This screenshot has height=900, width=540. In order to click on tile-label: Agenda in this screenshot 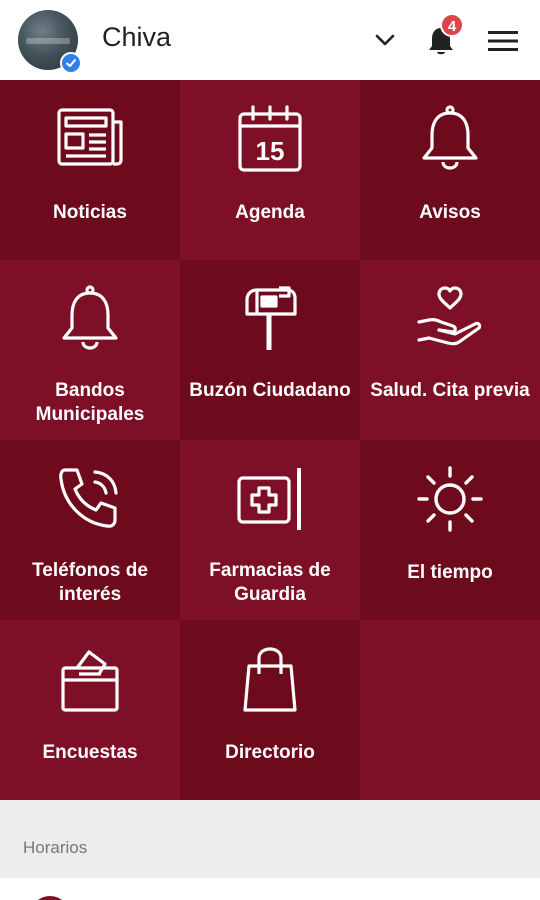, I will do `click(270, 212)`.